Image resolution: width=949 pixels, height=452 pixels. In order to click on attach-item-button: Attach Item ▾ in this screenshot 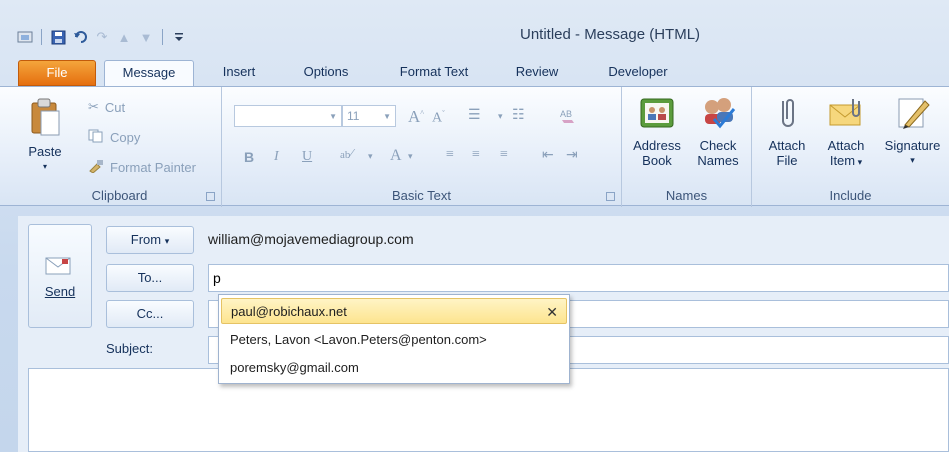, I will do `click(846, 132)`.